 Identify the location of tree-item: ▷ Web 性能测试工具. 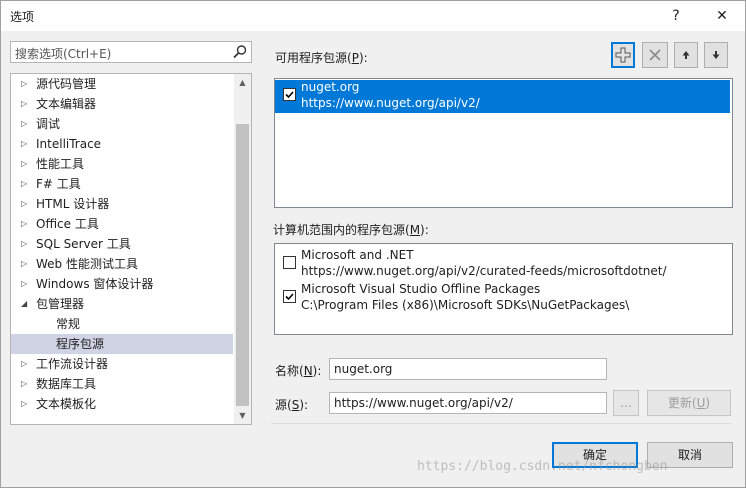
(122, 264).